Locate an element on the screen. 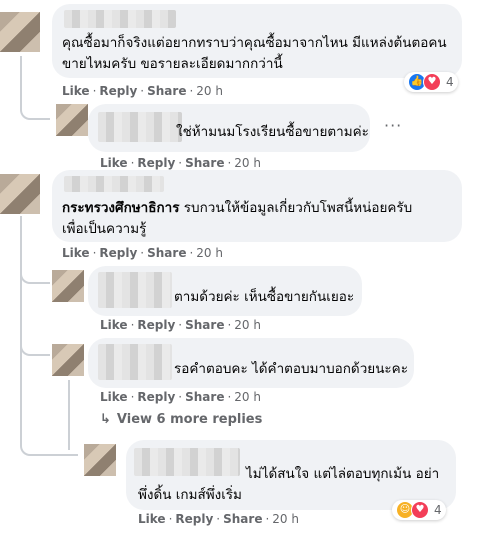 This screenshot has width=493, height=536. mention-link: กระทรวงศึกษาธิการ is located at coordinates (120, 208).